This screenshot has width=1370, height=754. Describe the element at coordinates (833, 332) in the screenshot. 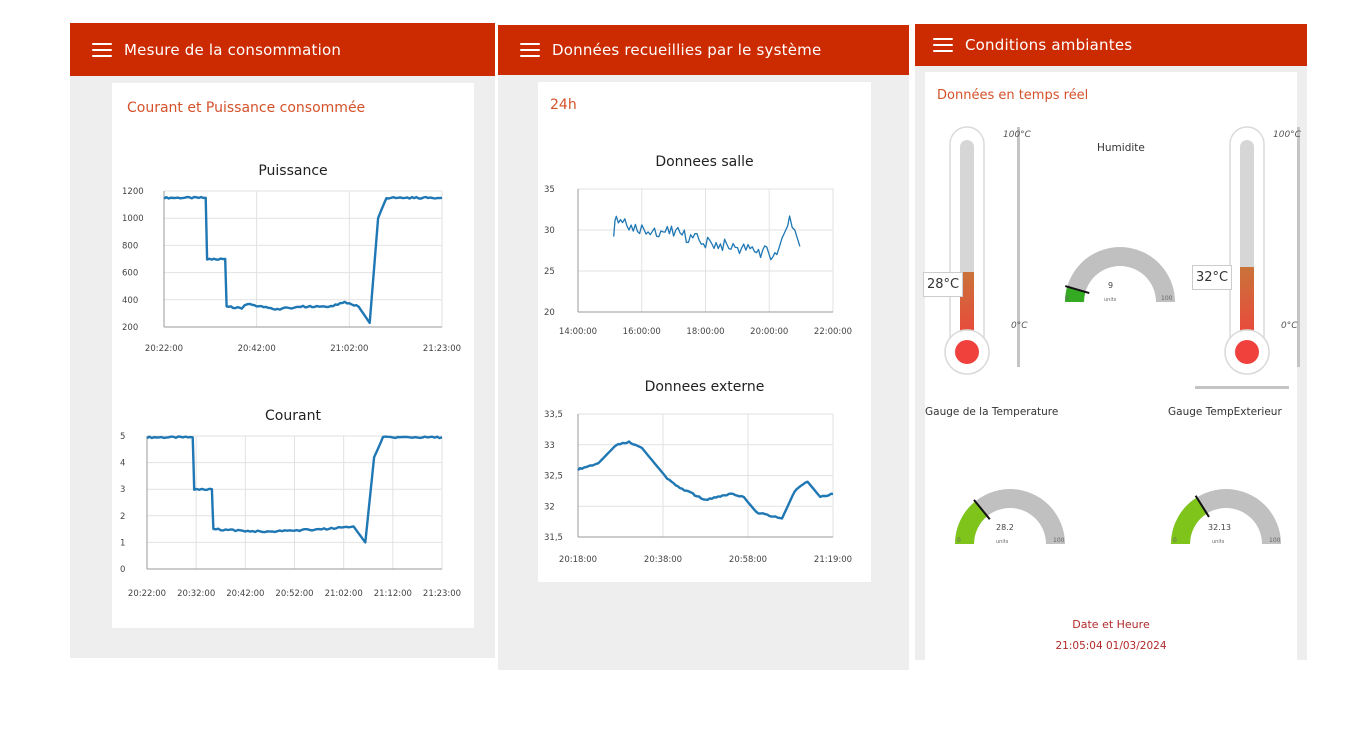

I see `x-tick-label: 22:00:00` at that location.